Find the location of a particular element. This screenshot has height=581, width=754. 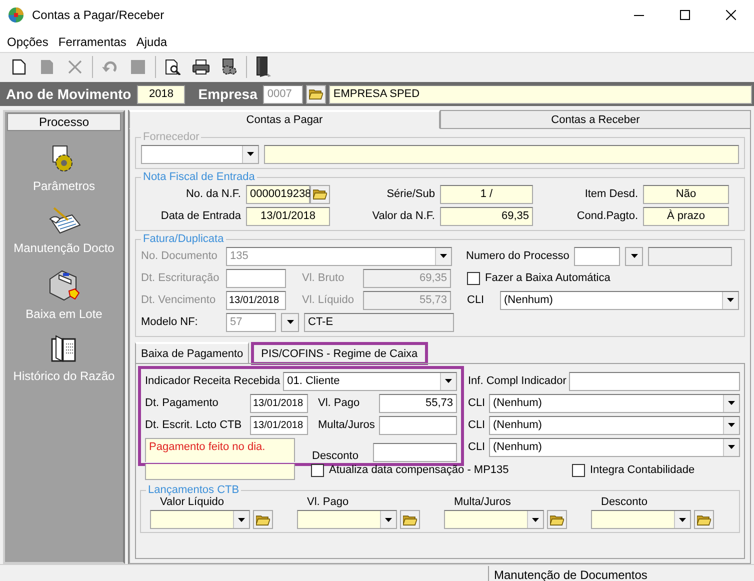

field-label: No. da N.F. is located at coordinates (212, 194).